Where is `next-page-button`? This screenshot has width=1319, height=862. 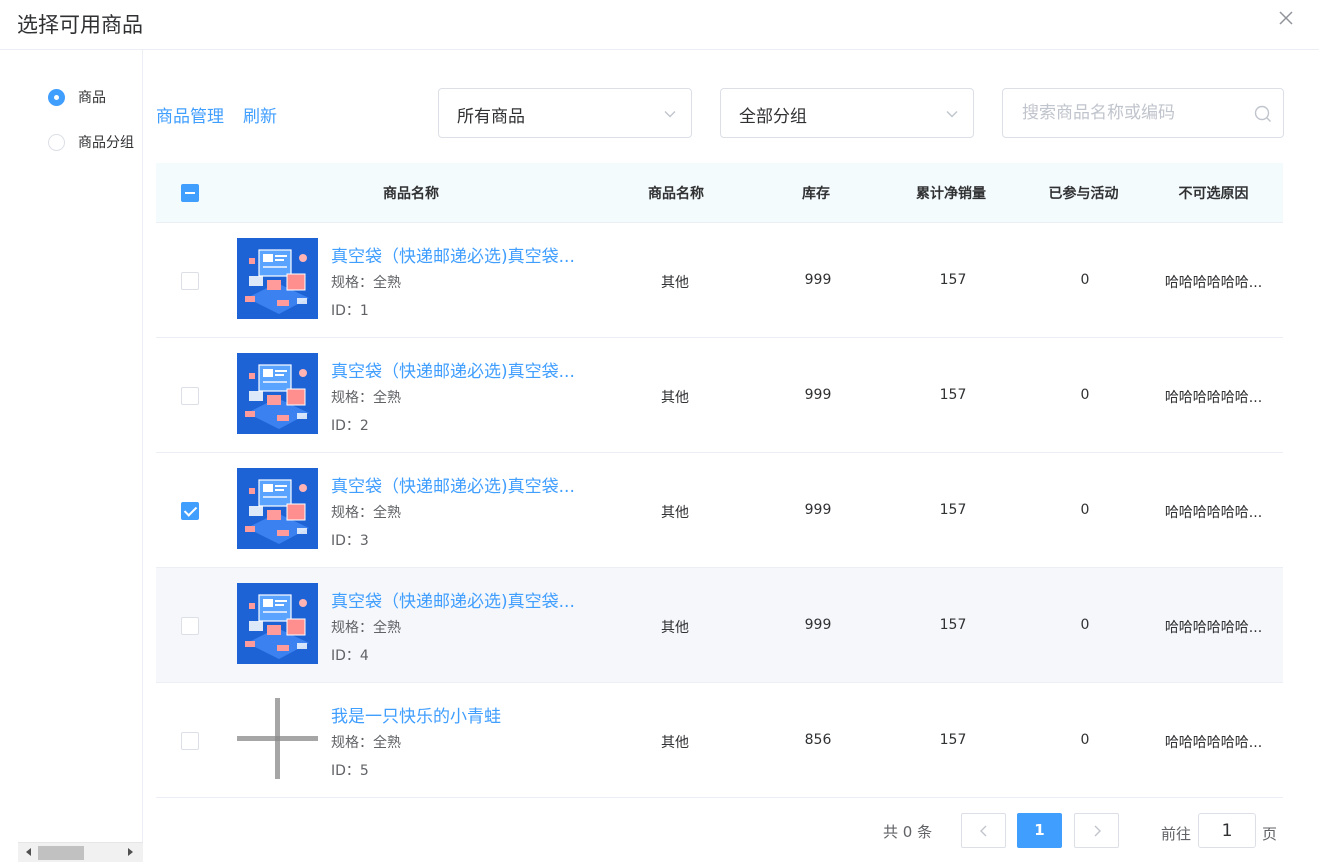 next-page-button is located at coordinates (1096, 830).